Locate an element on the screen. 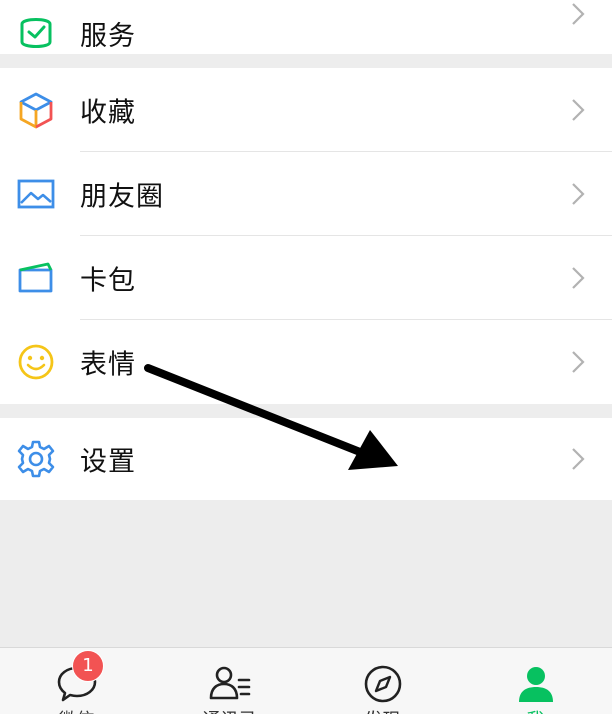  tab-discover: 发现 is located at coordinates (382, 681).